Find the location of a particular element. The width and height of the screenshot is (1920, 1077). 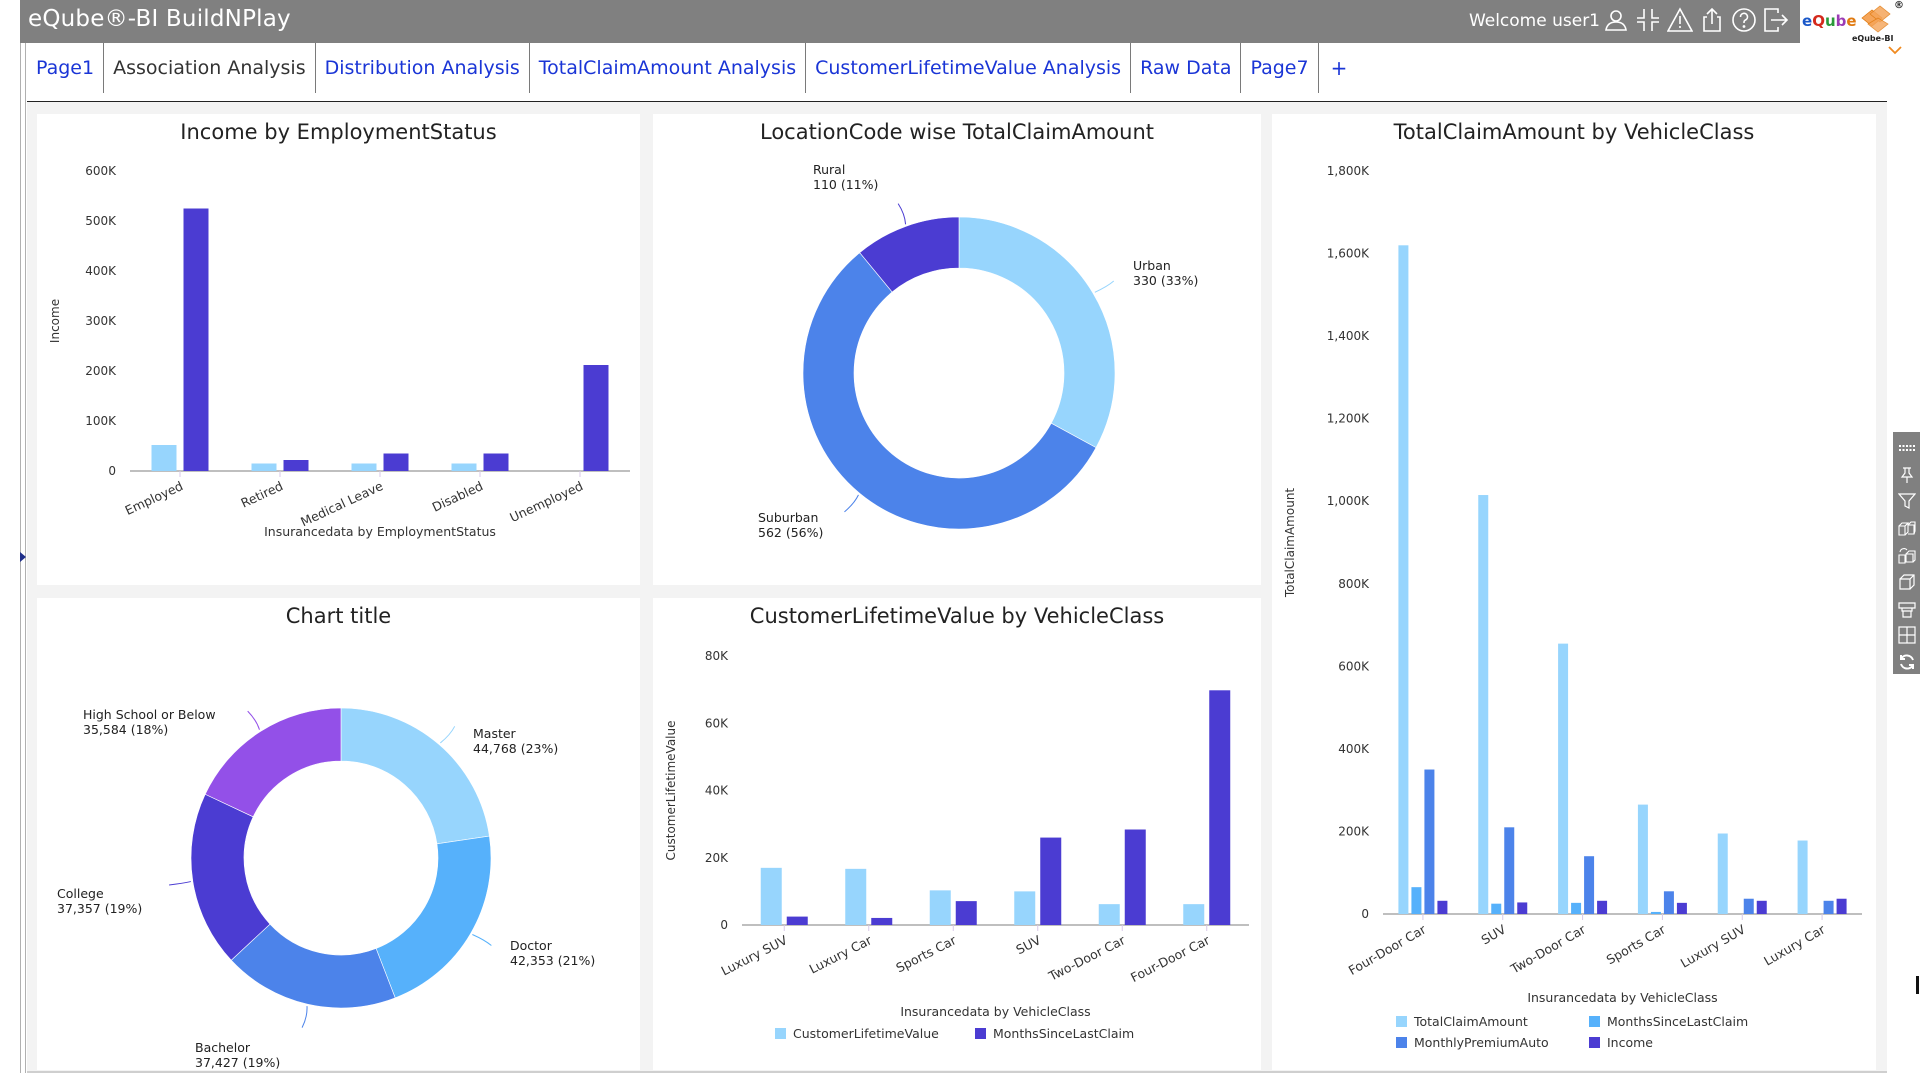

bar-monthlypremiumauto-sports-car is located at coordinates (1668, 902).